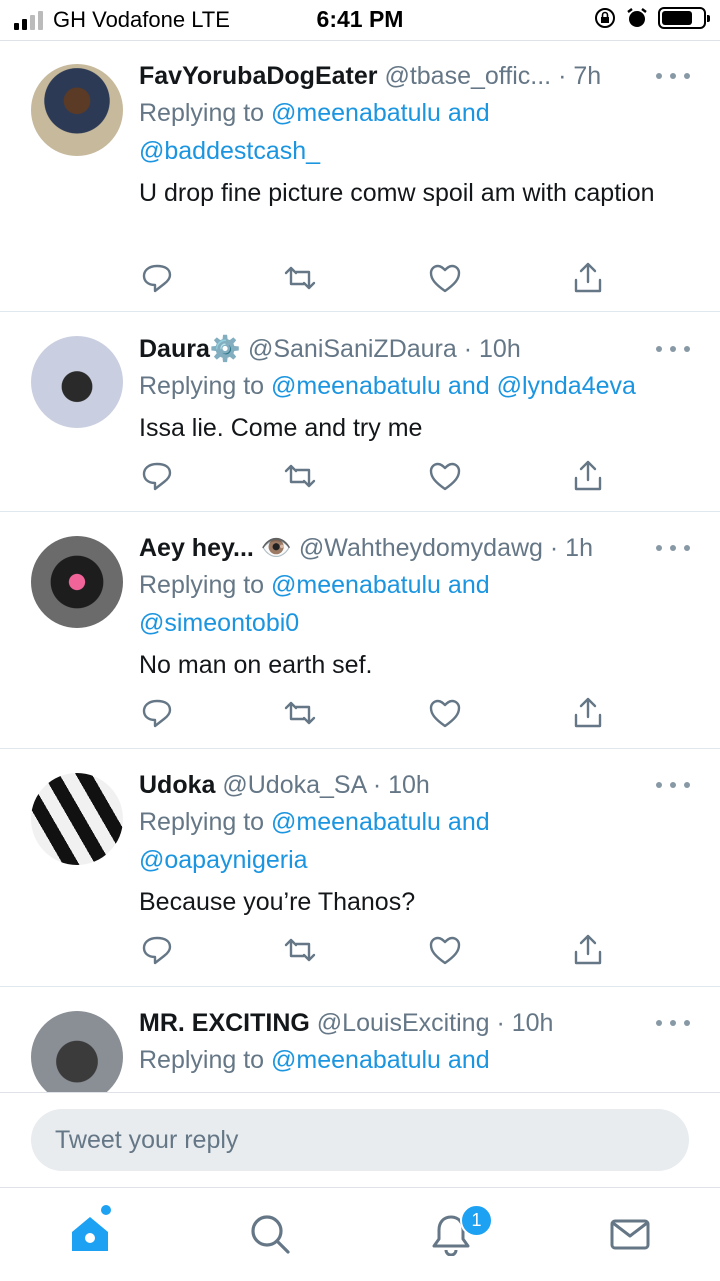 Image resolution: width=720 pixels, height=1281 pixels. What do you see at coordinates (223, 860) in the screenshot?
I see `mention-link: @oapaynigeria` at bounding box center [223, 860].